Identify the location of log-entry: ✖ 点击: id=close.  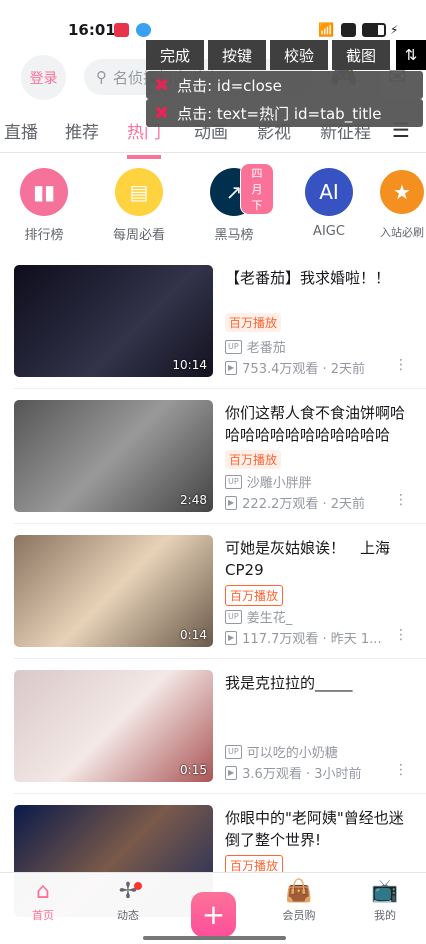
(284, 85).